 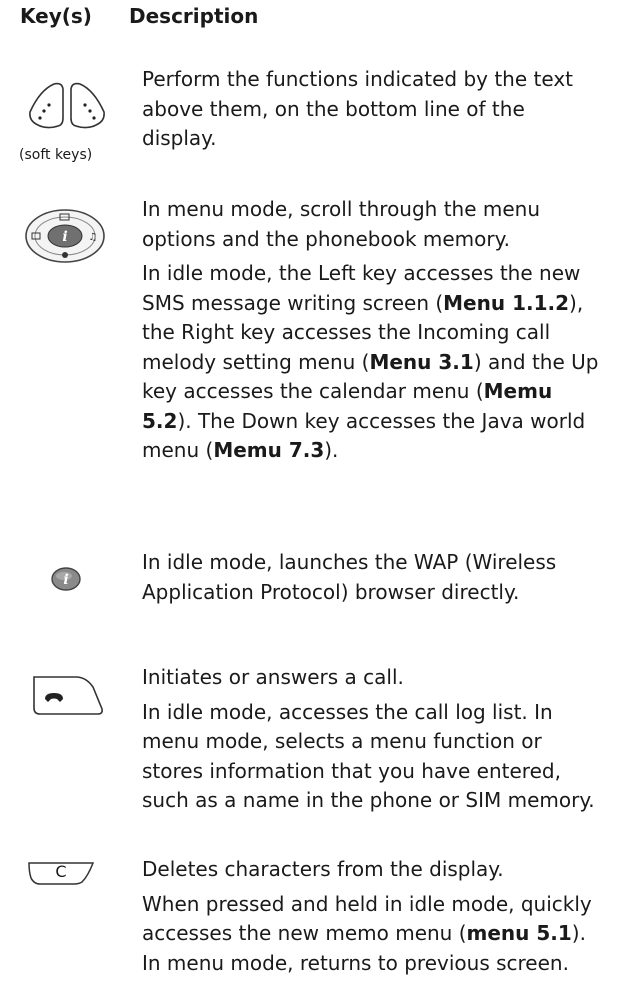 I want to click on key-column-header: Key(s), so click(x=56, y=16).